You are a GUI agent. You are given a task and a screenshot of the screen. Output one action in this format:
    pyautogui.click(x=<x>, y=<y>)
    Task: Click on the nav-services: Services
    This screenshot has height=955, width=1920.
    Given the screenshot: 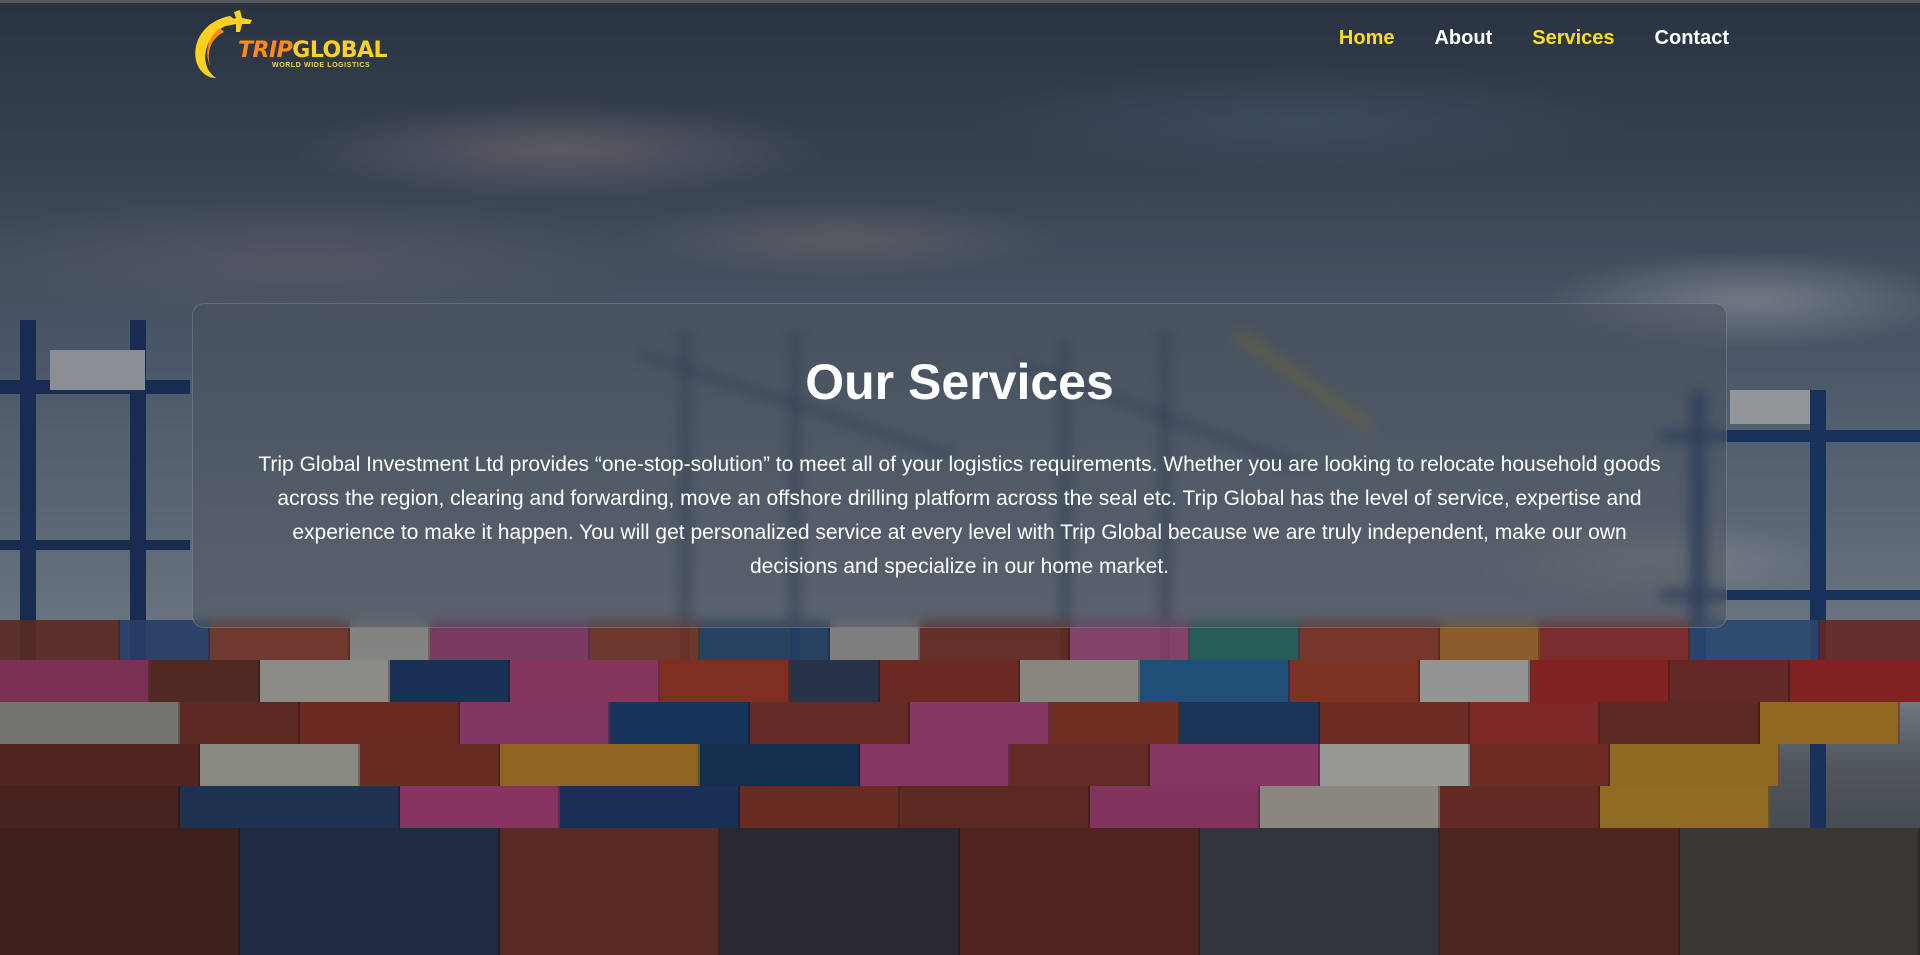 What is the action you would take?
    pyautogui.click(x=1573, y=38)
    